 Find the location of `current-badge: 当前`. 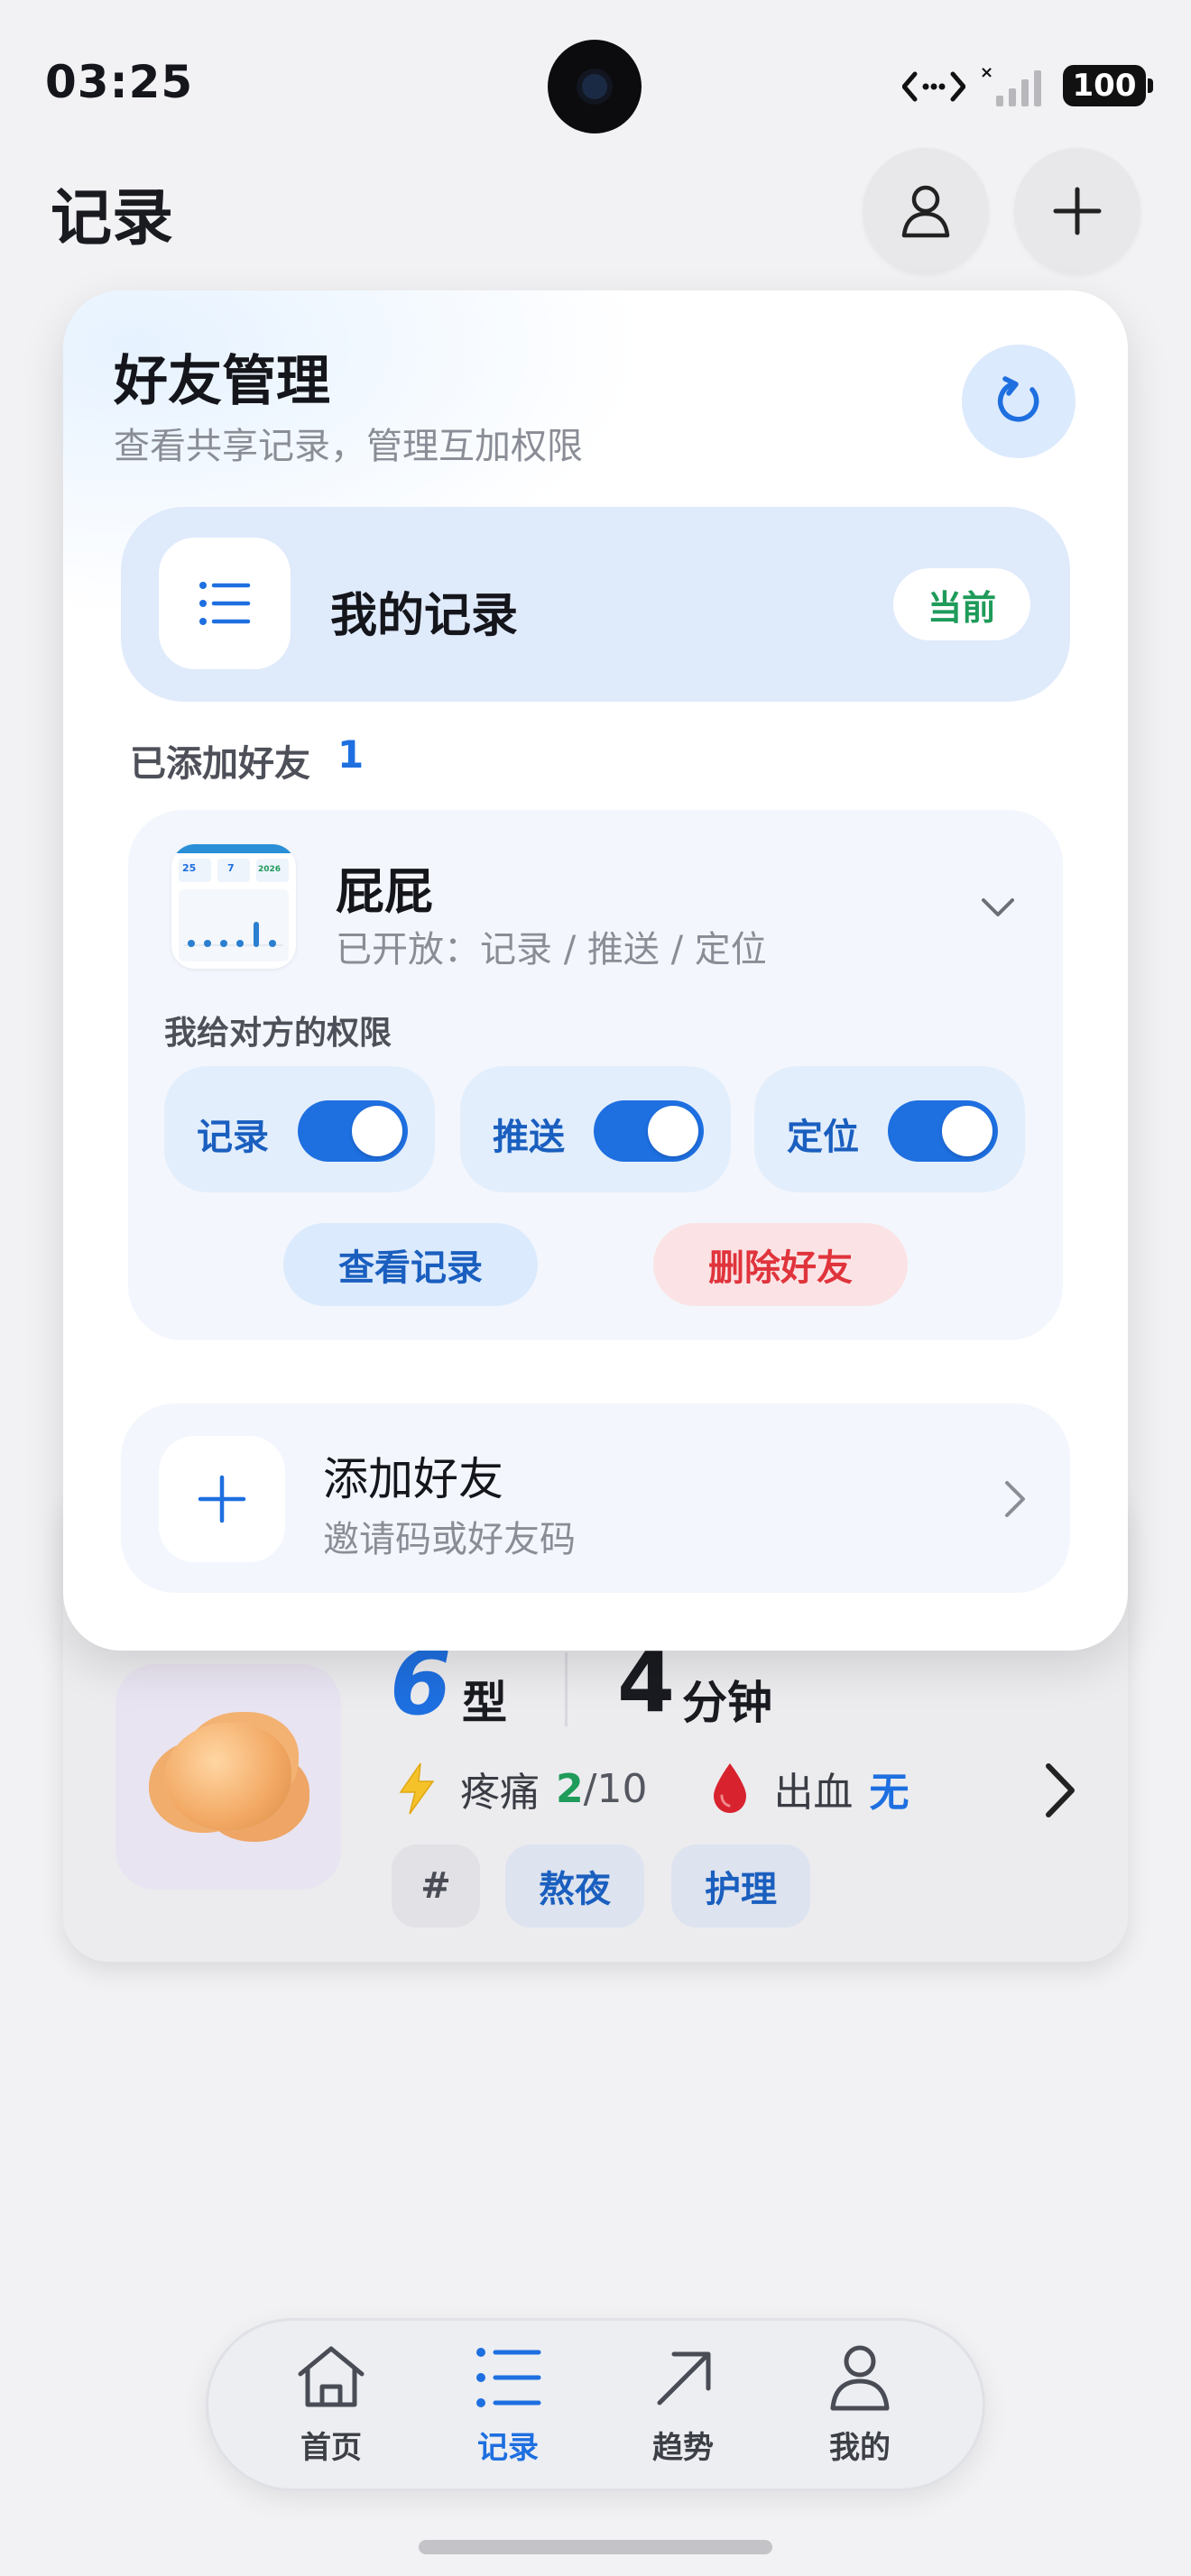

current-badge: 当前 is located at coordinates (962, 604).